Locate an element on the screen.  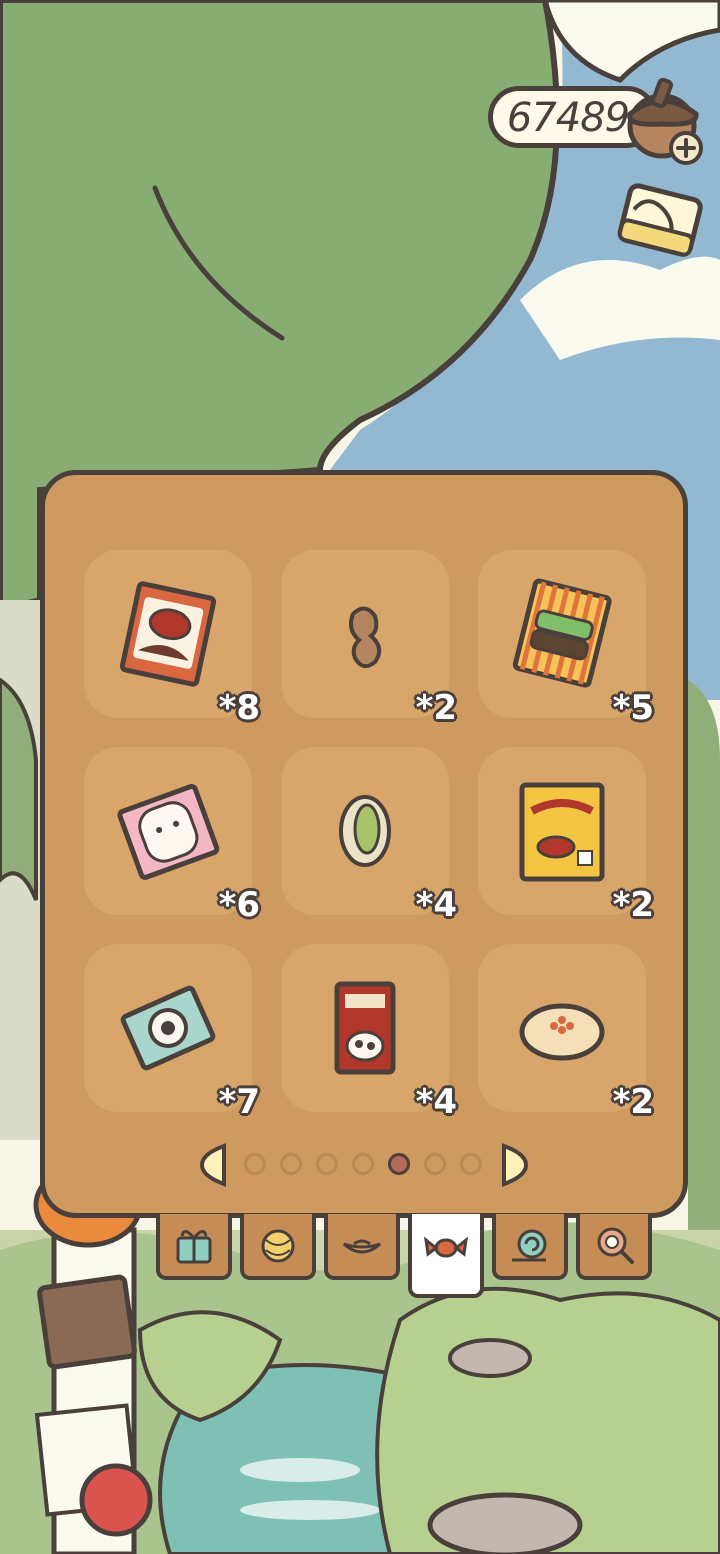
tab-snacks is located at coordinates (446, 1256).